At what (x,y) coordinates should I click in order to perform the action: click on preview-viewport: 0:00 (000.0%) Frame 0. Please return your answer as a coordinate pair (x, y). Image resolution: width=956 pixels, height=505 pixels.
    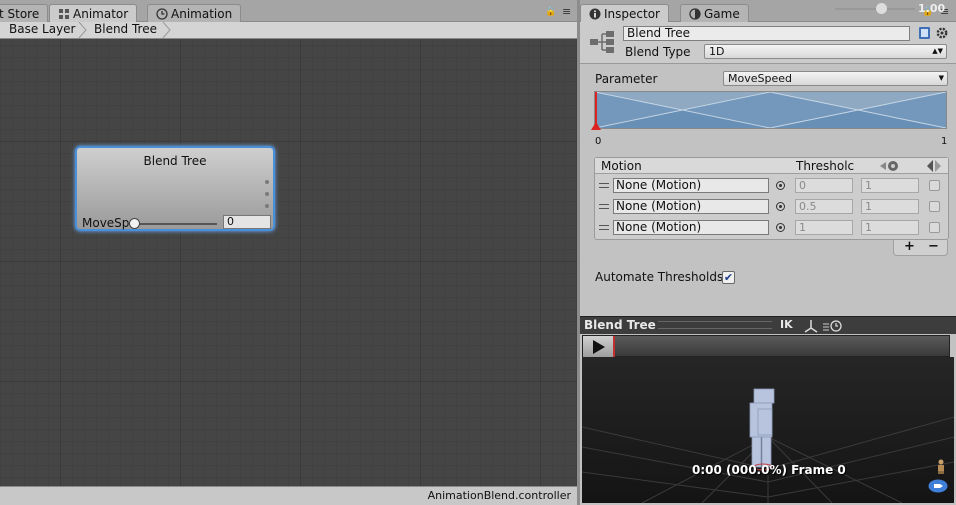
    Looking at the image, I should click on (768, 430).